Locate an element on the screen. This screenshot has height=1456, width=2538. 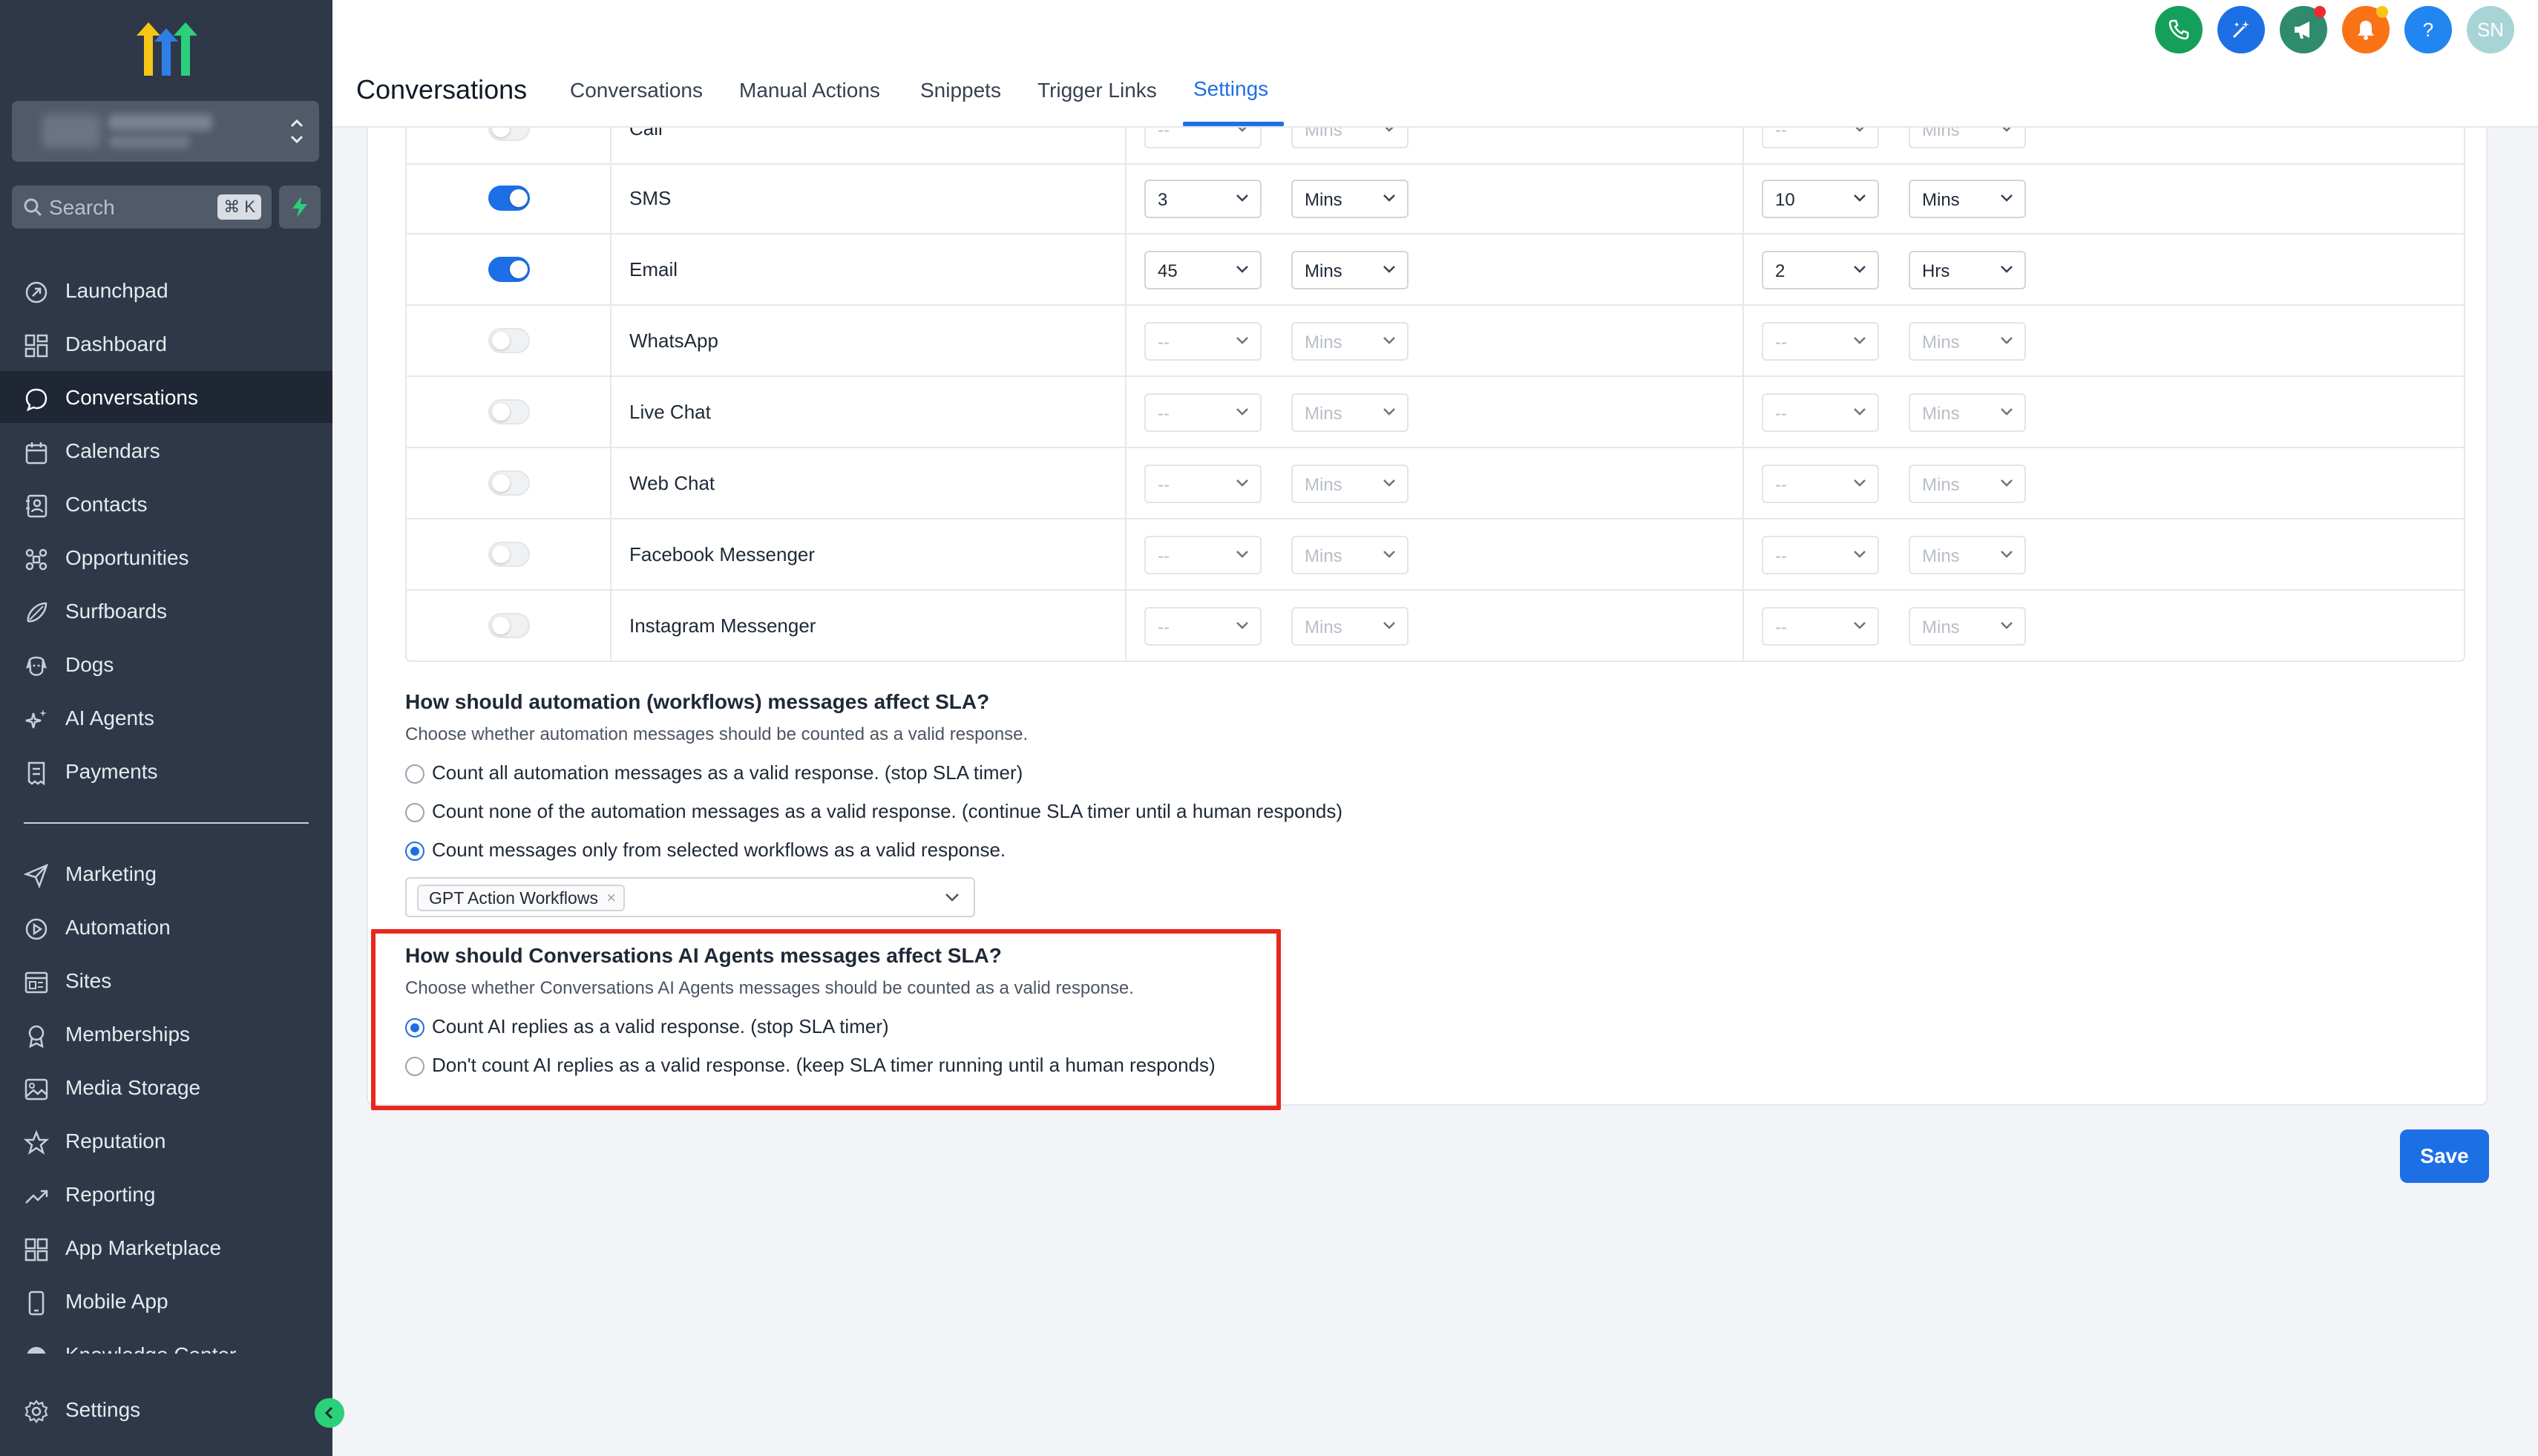
chat-icon is located at coordinates (36, 400).